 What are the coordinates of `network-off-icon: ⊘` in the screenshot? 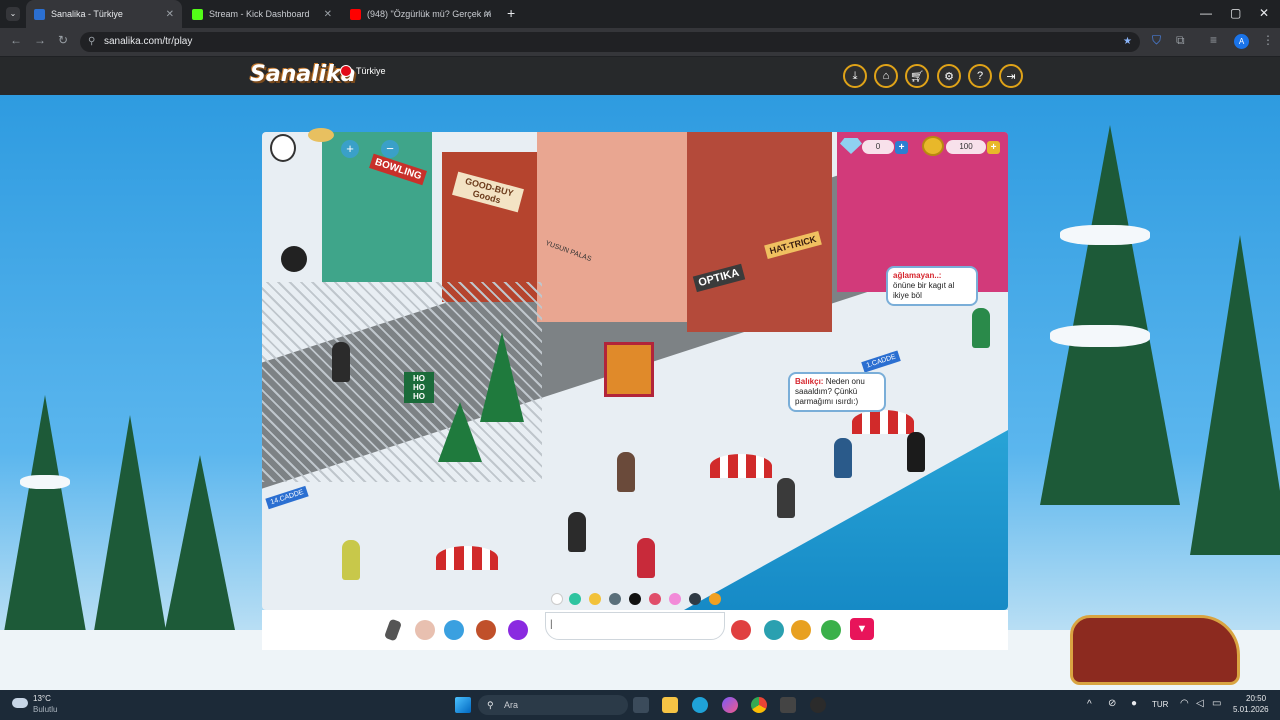 It's located at (1112, 703).